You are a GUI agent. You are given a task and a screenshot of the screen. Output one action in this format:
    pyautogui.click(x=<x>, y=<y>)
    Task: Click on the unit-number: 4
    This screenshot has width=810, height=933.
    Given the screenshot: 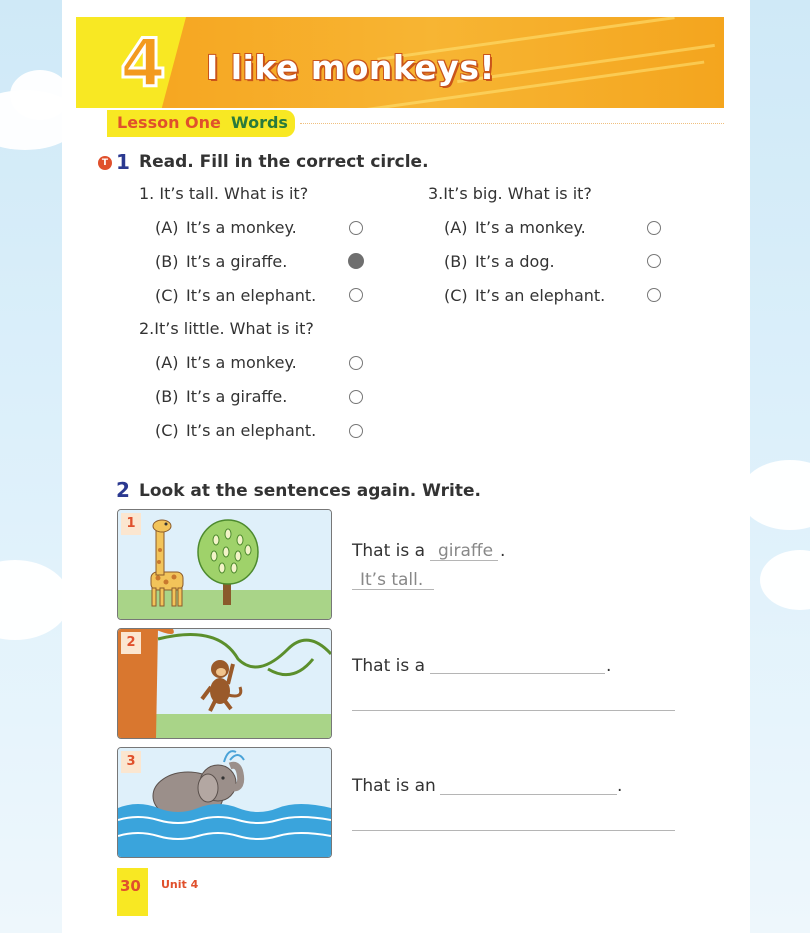 What is the action you would take?
    pyautogui.click(x=143, y=64)
    